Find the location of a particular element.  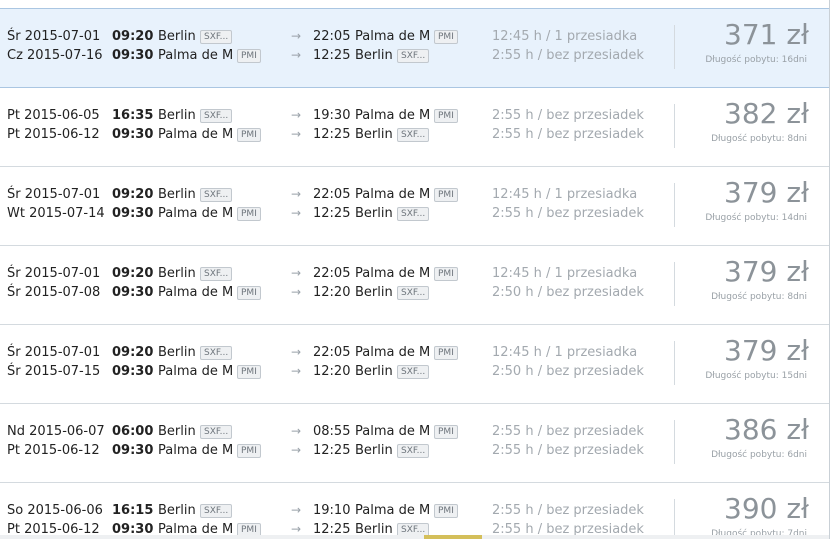

departure-date: Wt 2015-07-14 is located at coordinates (56, 213).